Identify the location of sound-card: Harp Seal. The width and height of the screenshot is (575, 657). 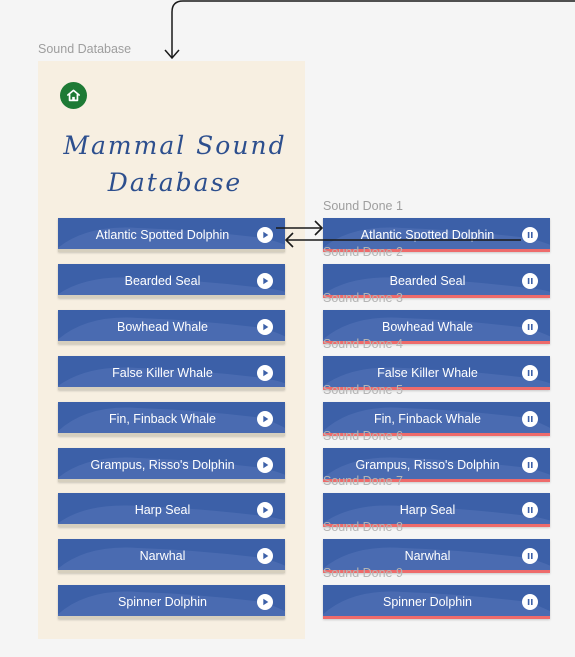
(171, 510).